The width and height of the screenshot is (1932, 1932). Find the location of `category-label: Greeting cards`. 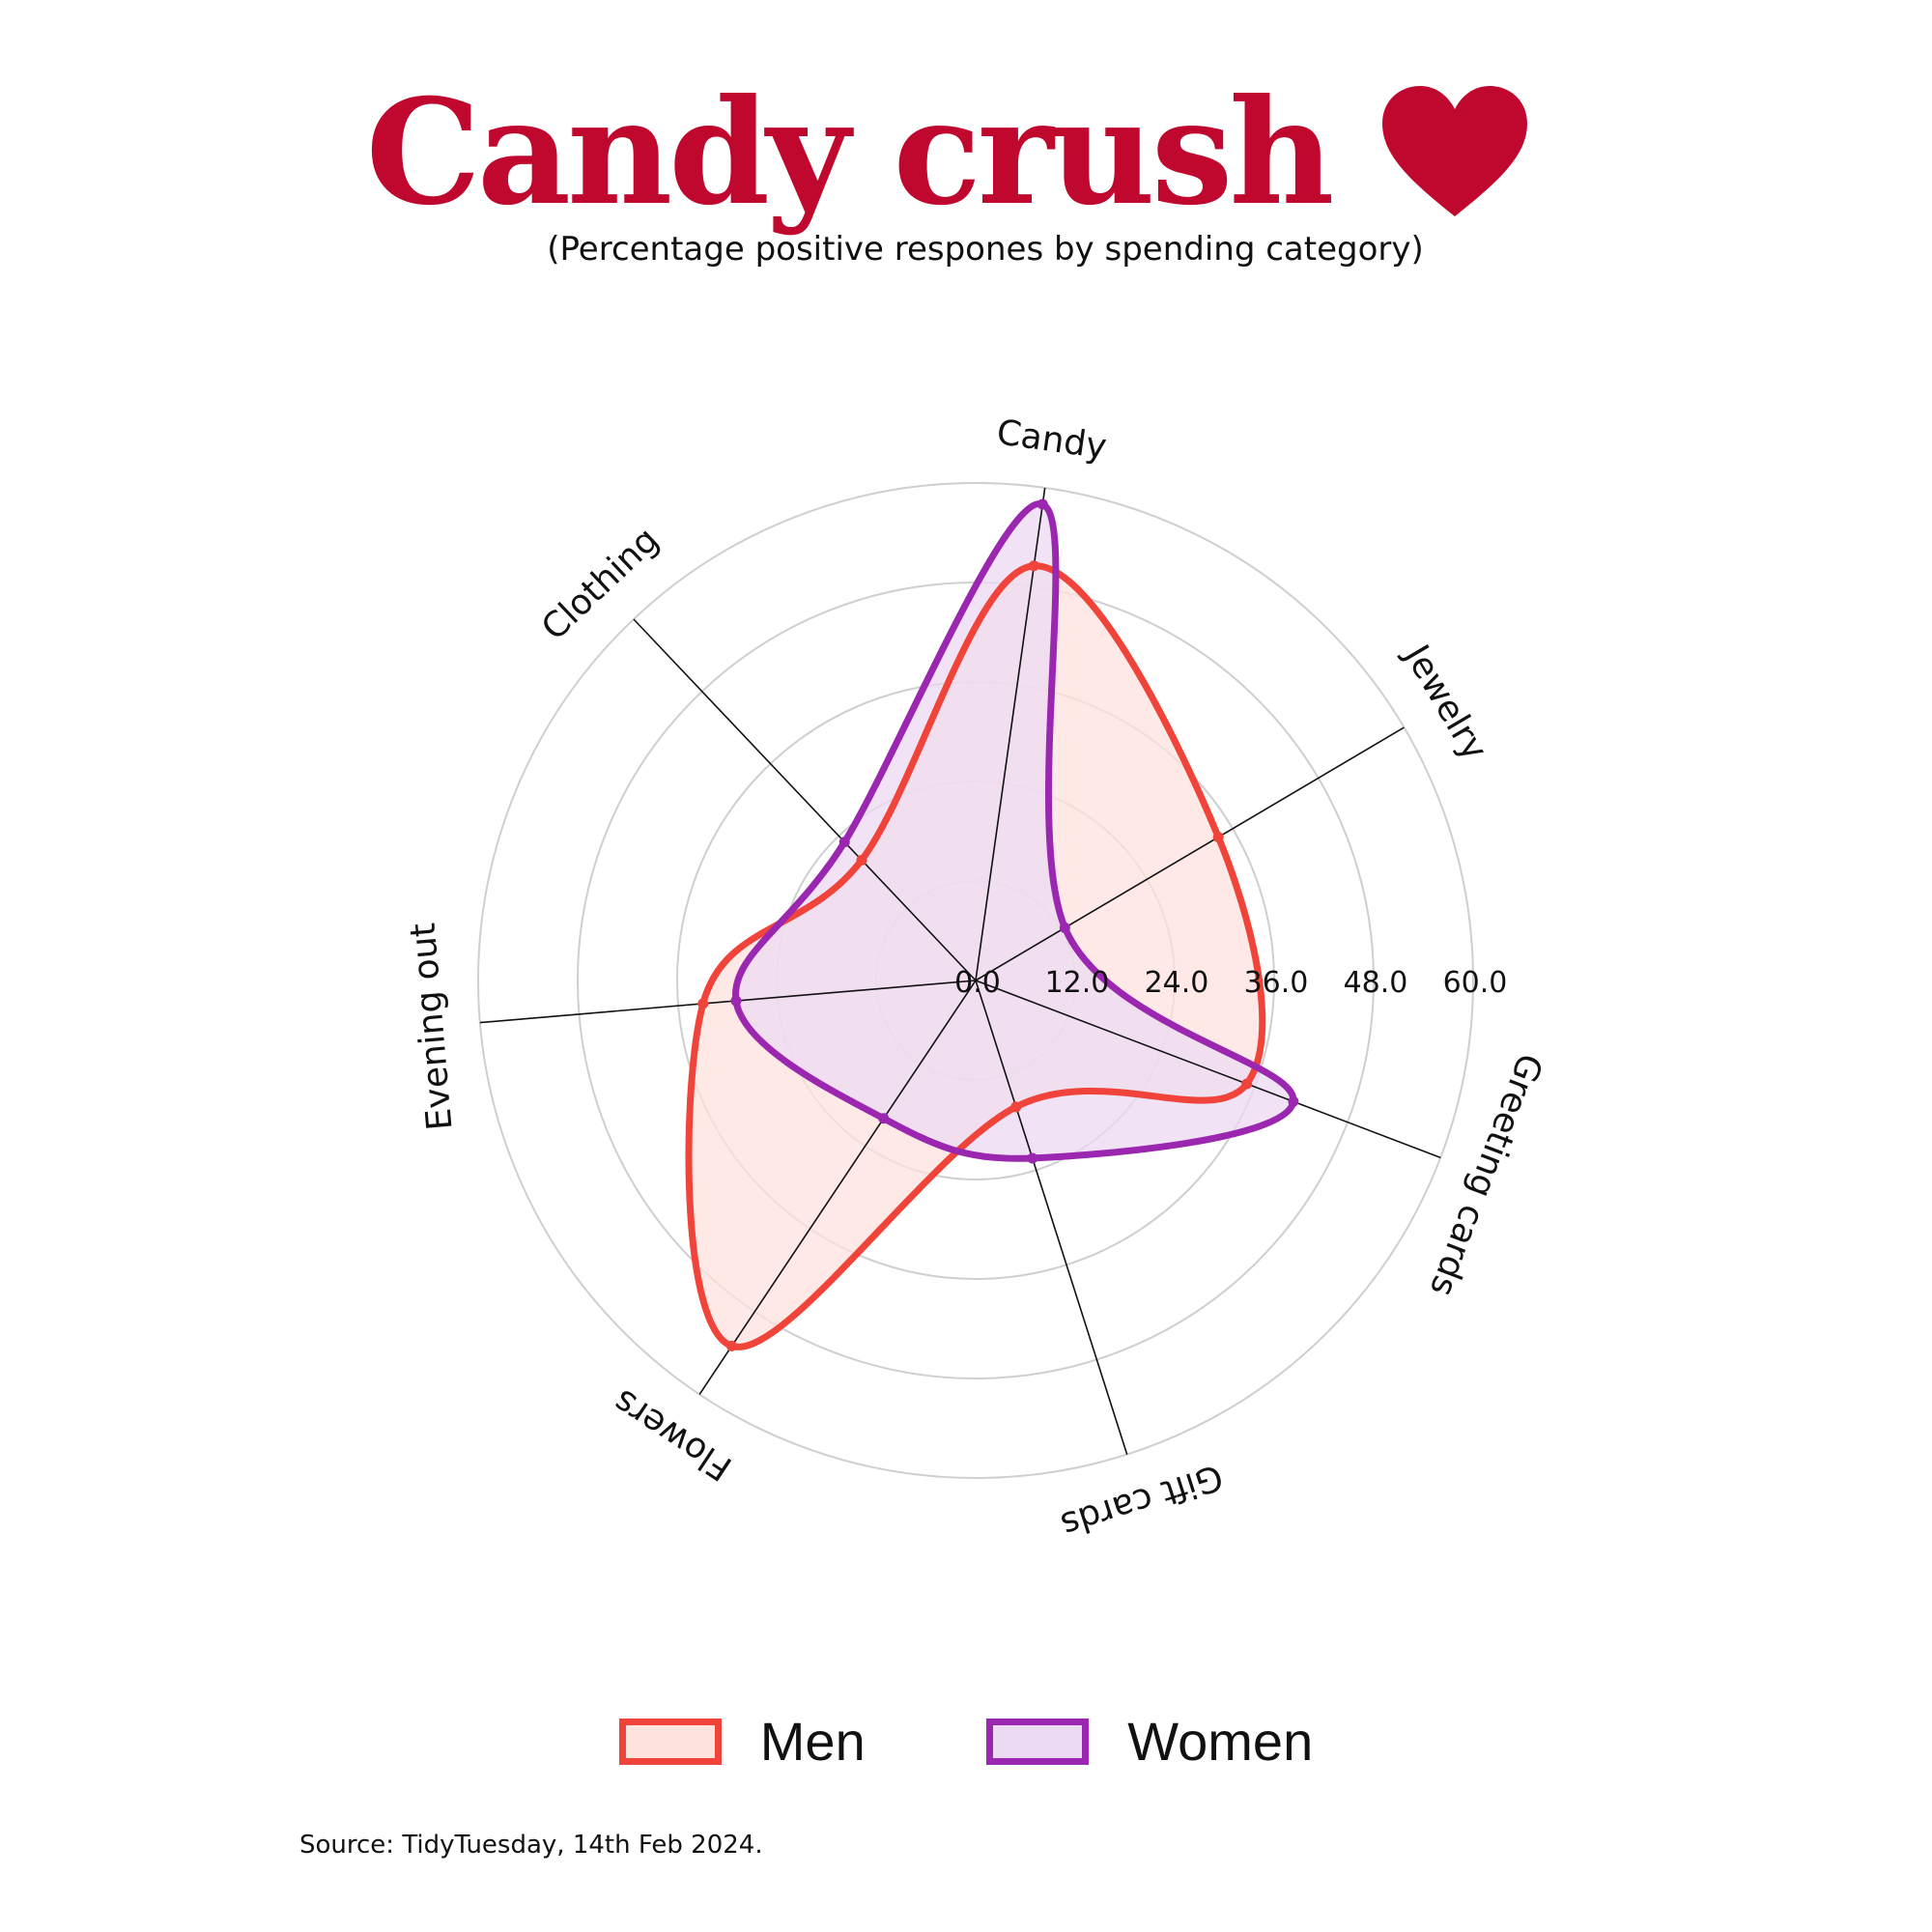

category-label: Greeting cards is located at coordinates (1486, 1174).